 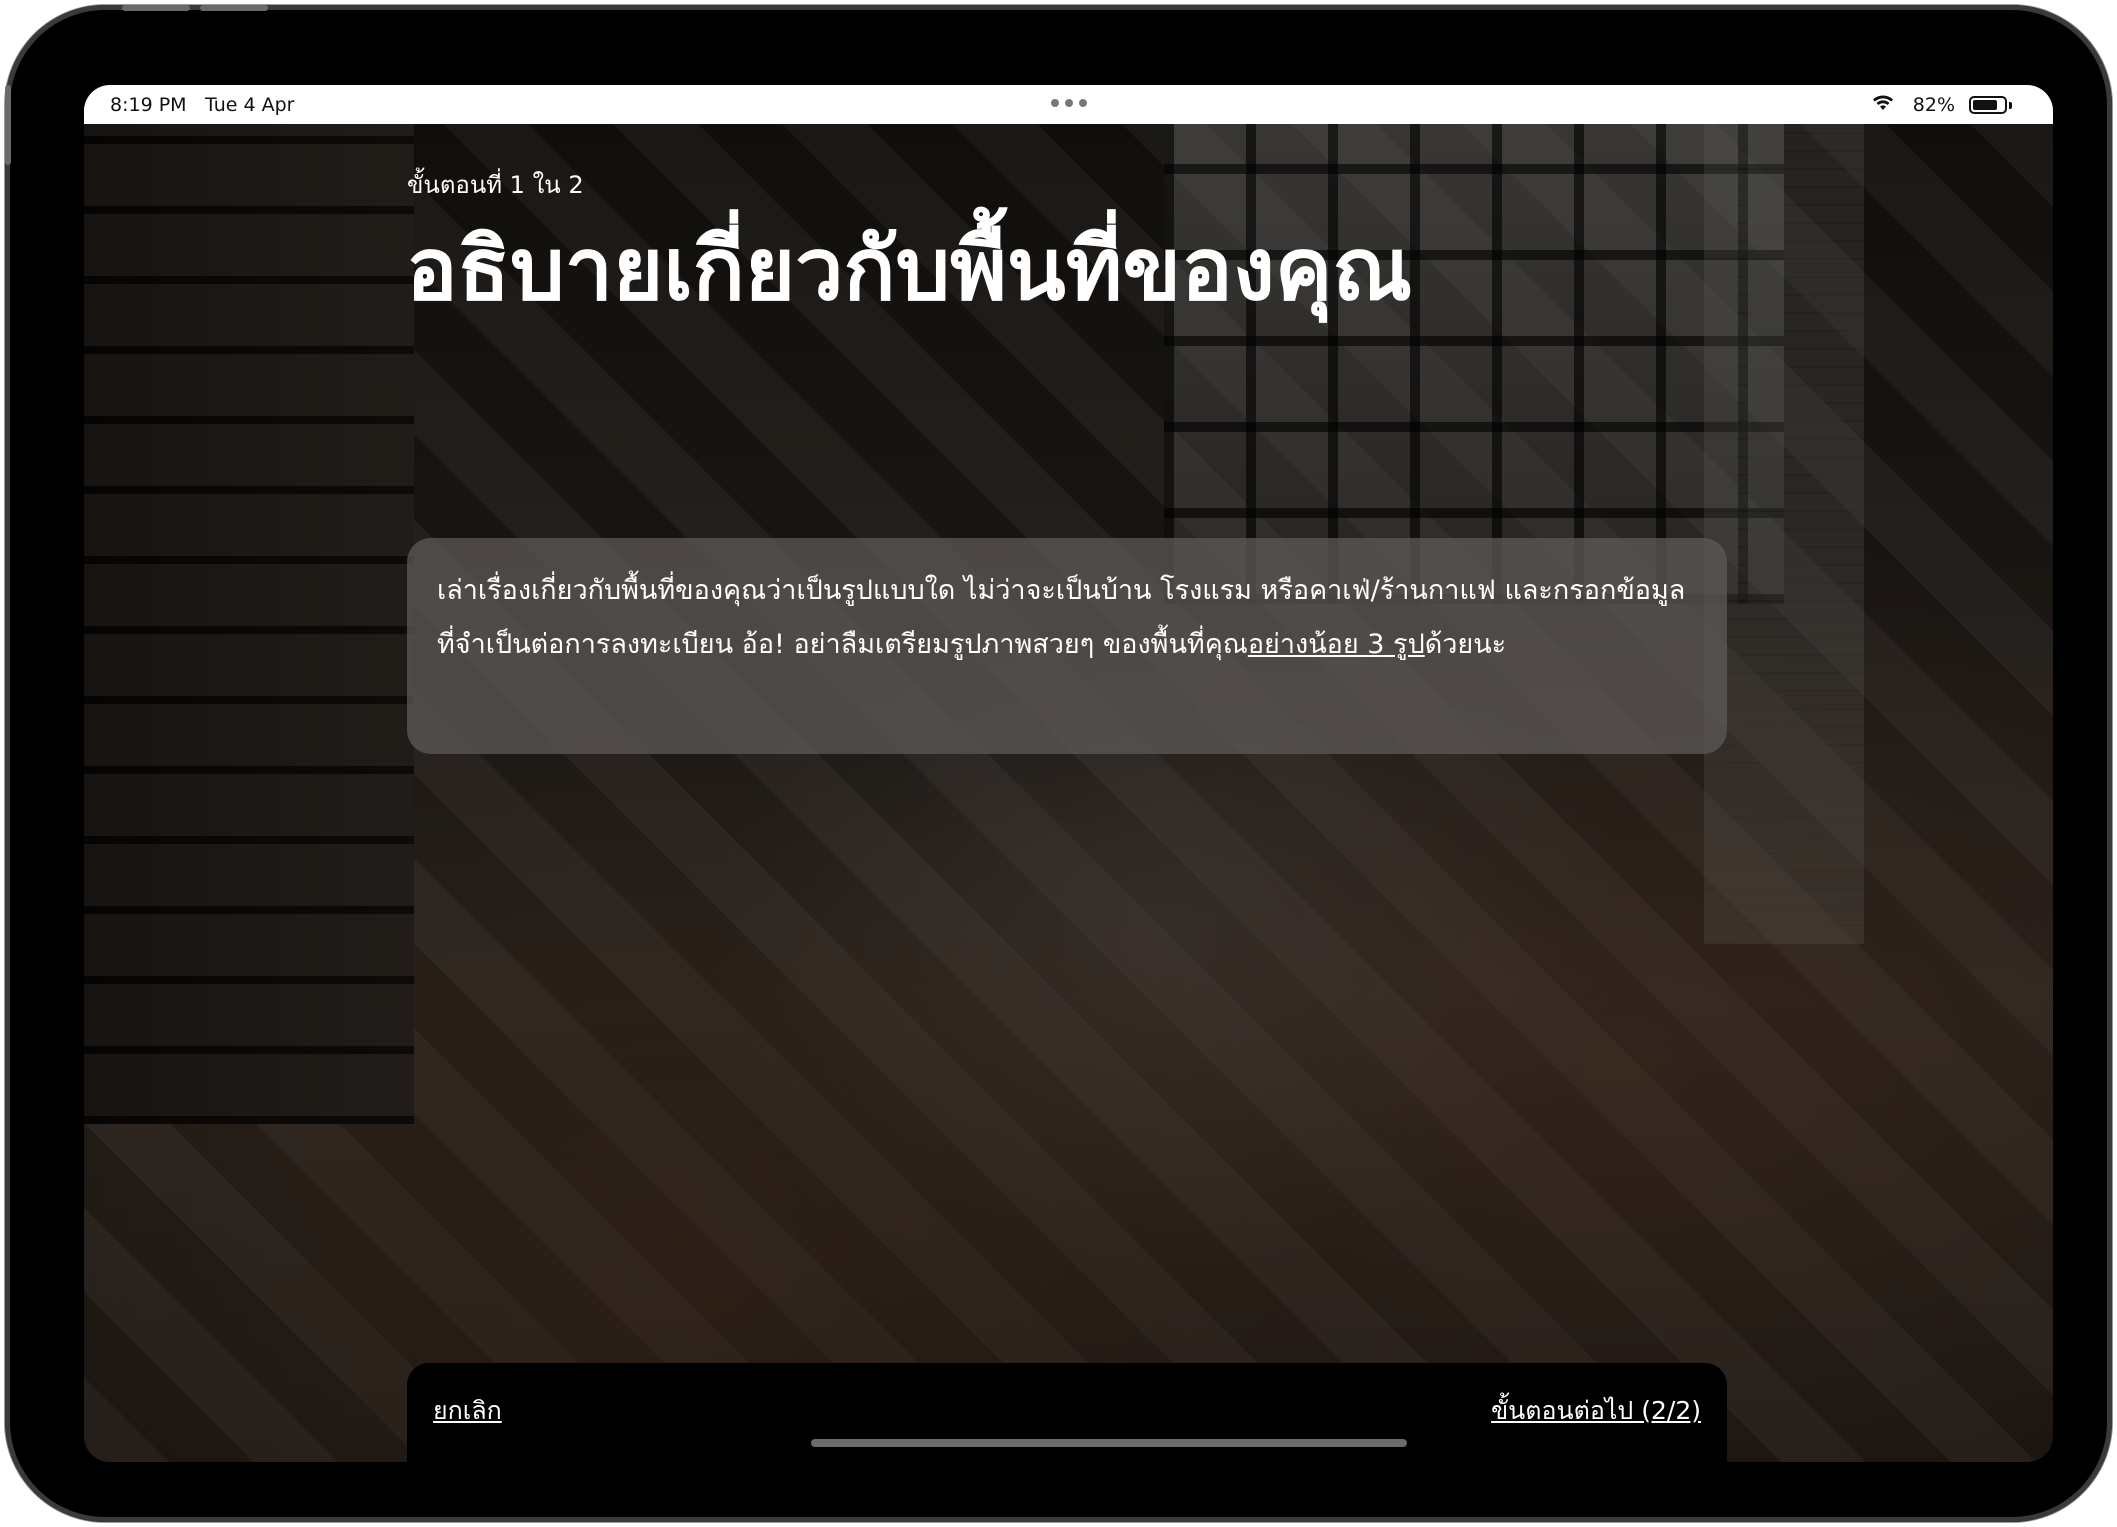 I want to click on next-step-button: ขั้นตอนต่อไป (2/2), so click(x=1596, y=1411).